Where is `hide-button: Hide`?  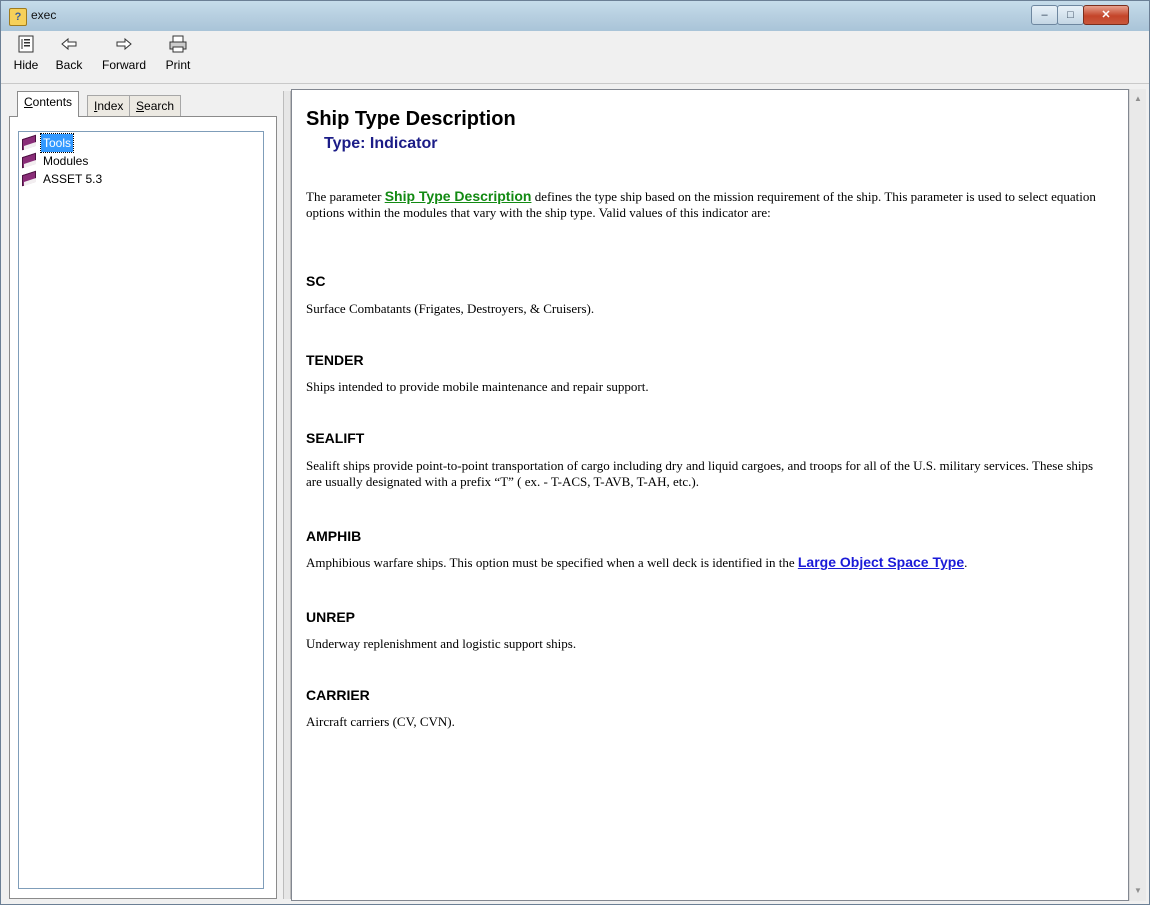
hide-button: Hide is located at coordinates (26, 57).